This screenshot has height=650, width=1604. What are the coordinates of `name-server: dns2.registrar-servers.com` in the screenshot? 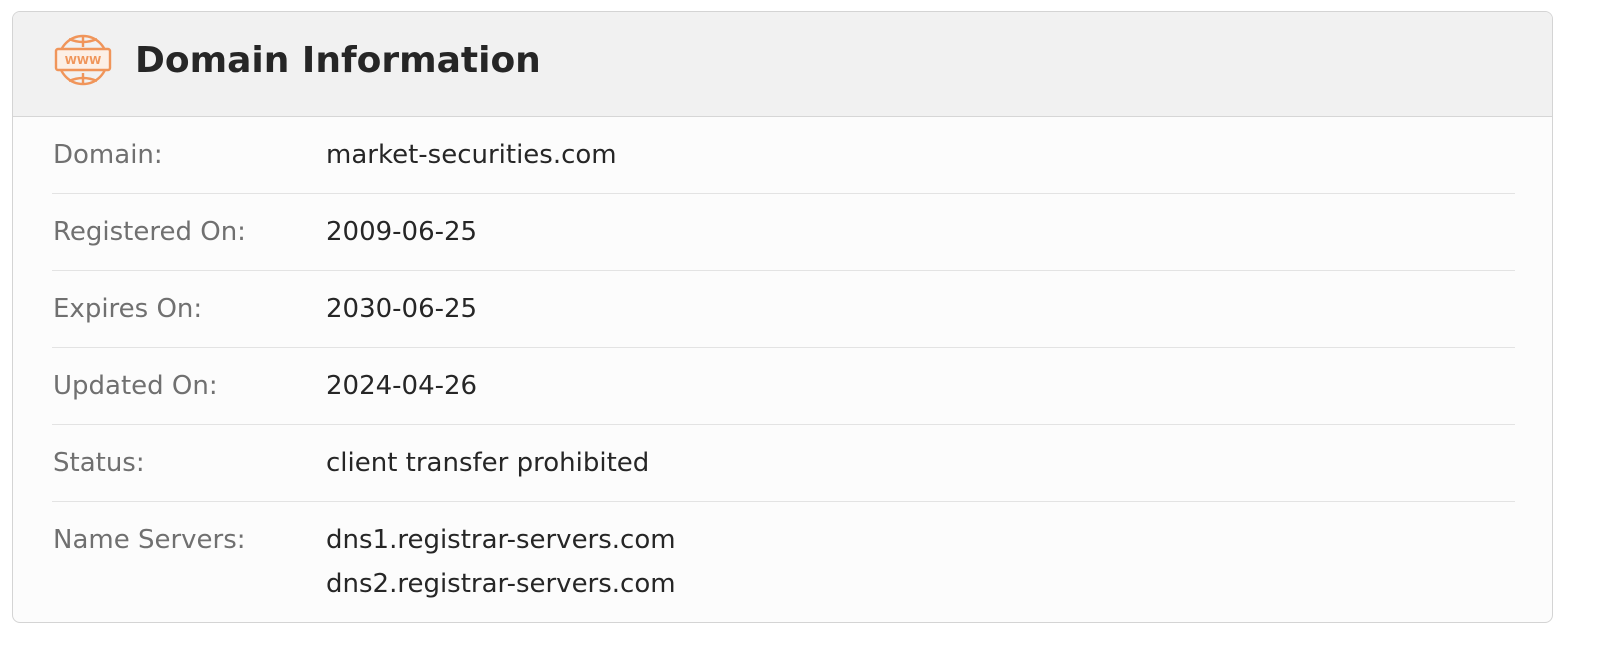 It's located at (501, 584).